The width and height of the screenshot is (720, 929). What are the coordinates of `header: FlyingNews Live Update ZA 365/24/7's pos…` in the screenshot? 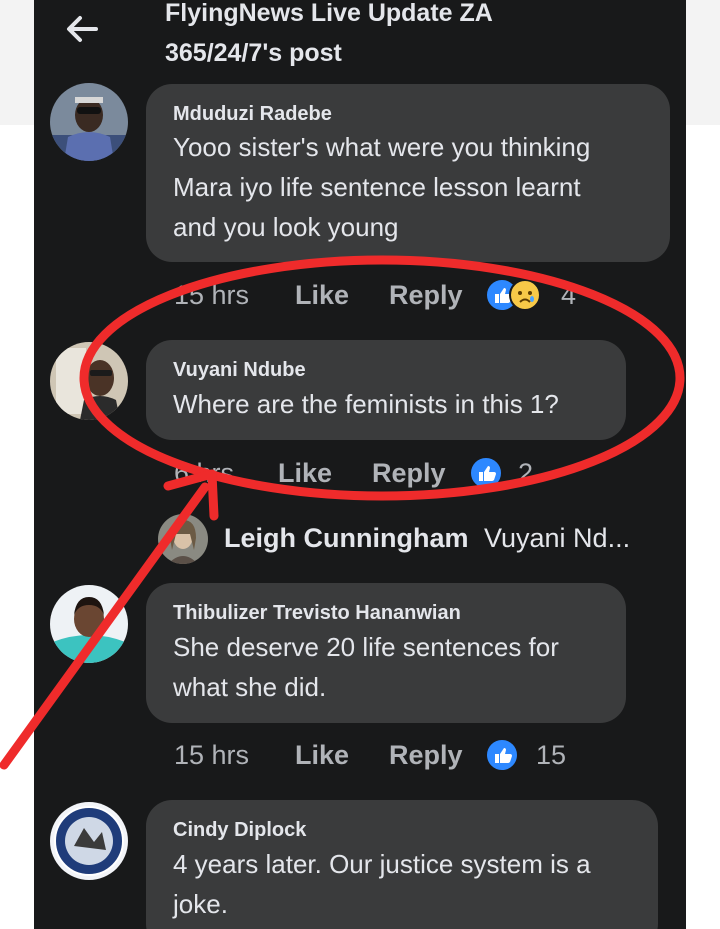 It's located at (360, 40).